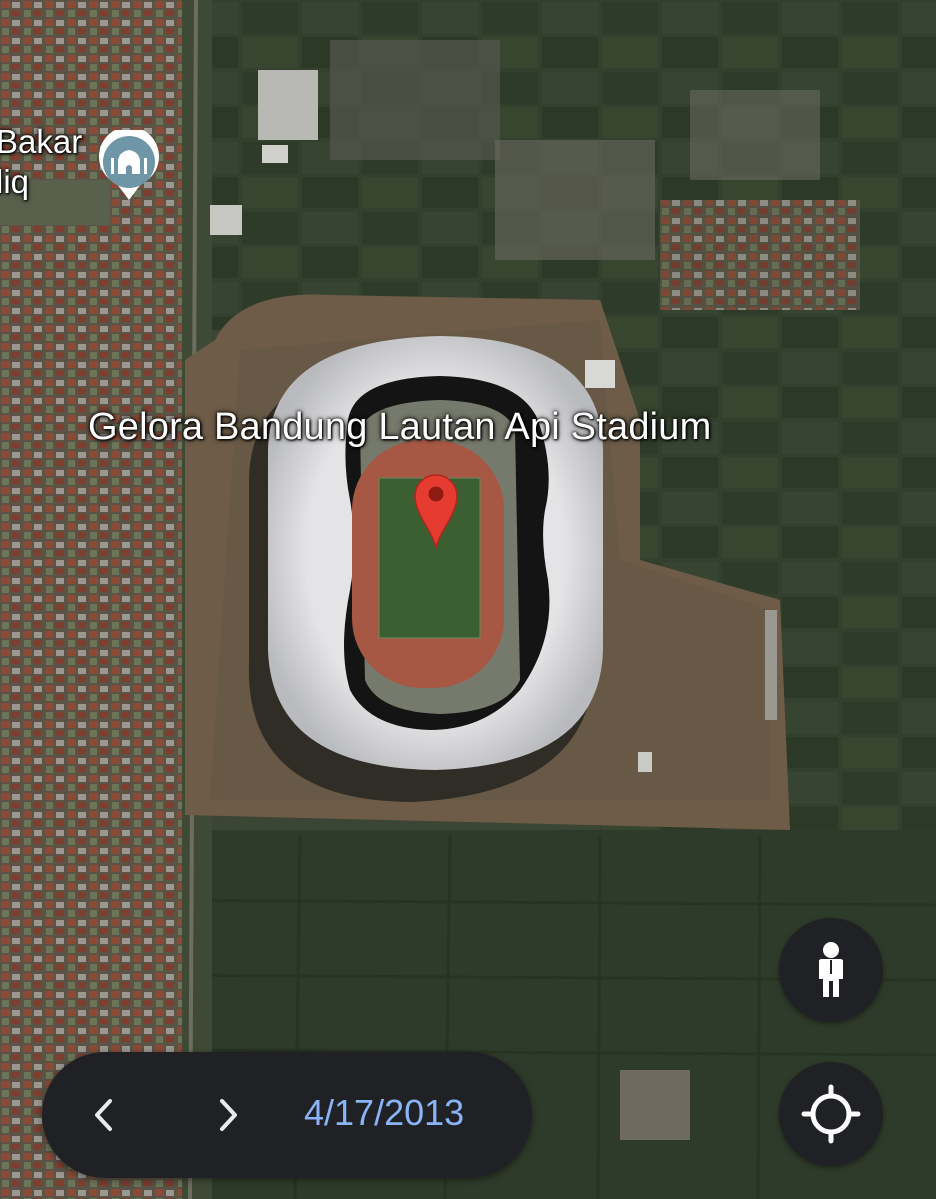  I want to click on pegman-icon, so click(831, 969).